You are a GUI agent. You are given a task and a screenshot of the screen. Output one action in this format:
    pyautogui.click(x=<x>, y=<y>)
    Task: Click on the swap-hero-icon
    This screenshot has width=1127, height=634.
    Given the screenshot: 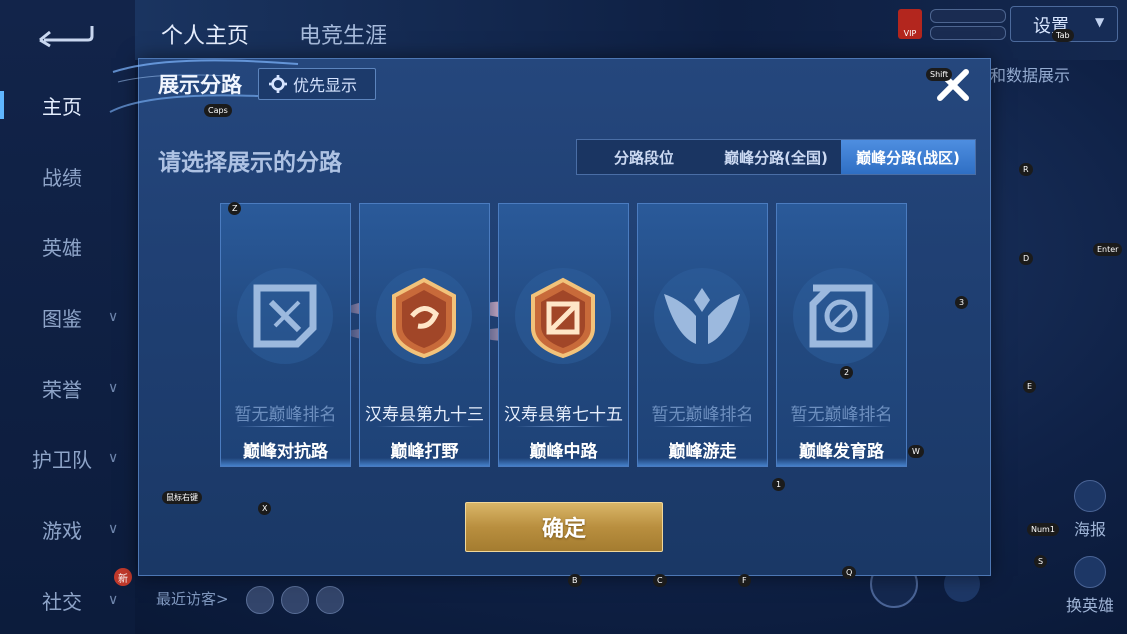 What is the action you would take?
    pyautogui.click(x=1090, y=572)
    